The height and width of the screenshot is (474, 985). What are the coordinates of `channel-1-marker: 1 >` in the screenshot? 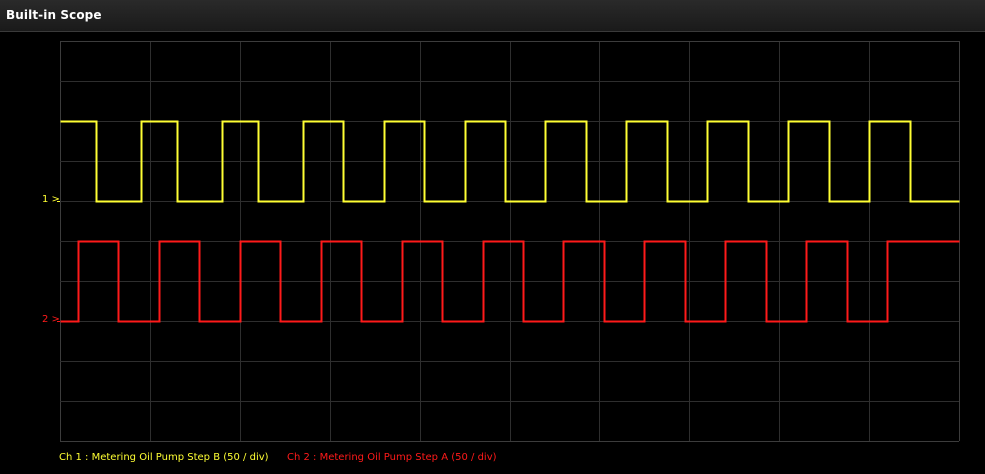 It's located at (51, 199).